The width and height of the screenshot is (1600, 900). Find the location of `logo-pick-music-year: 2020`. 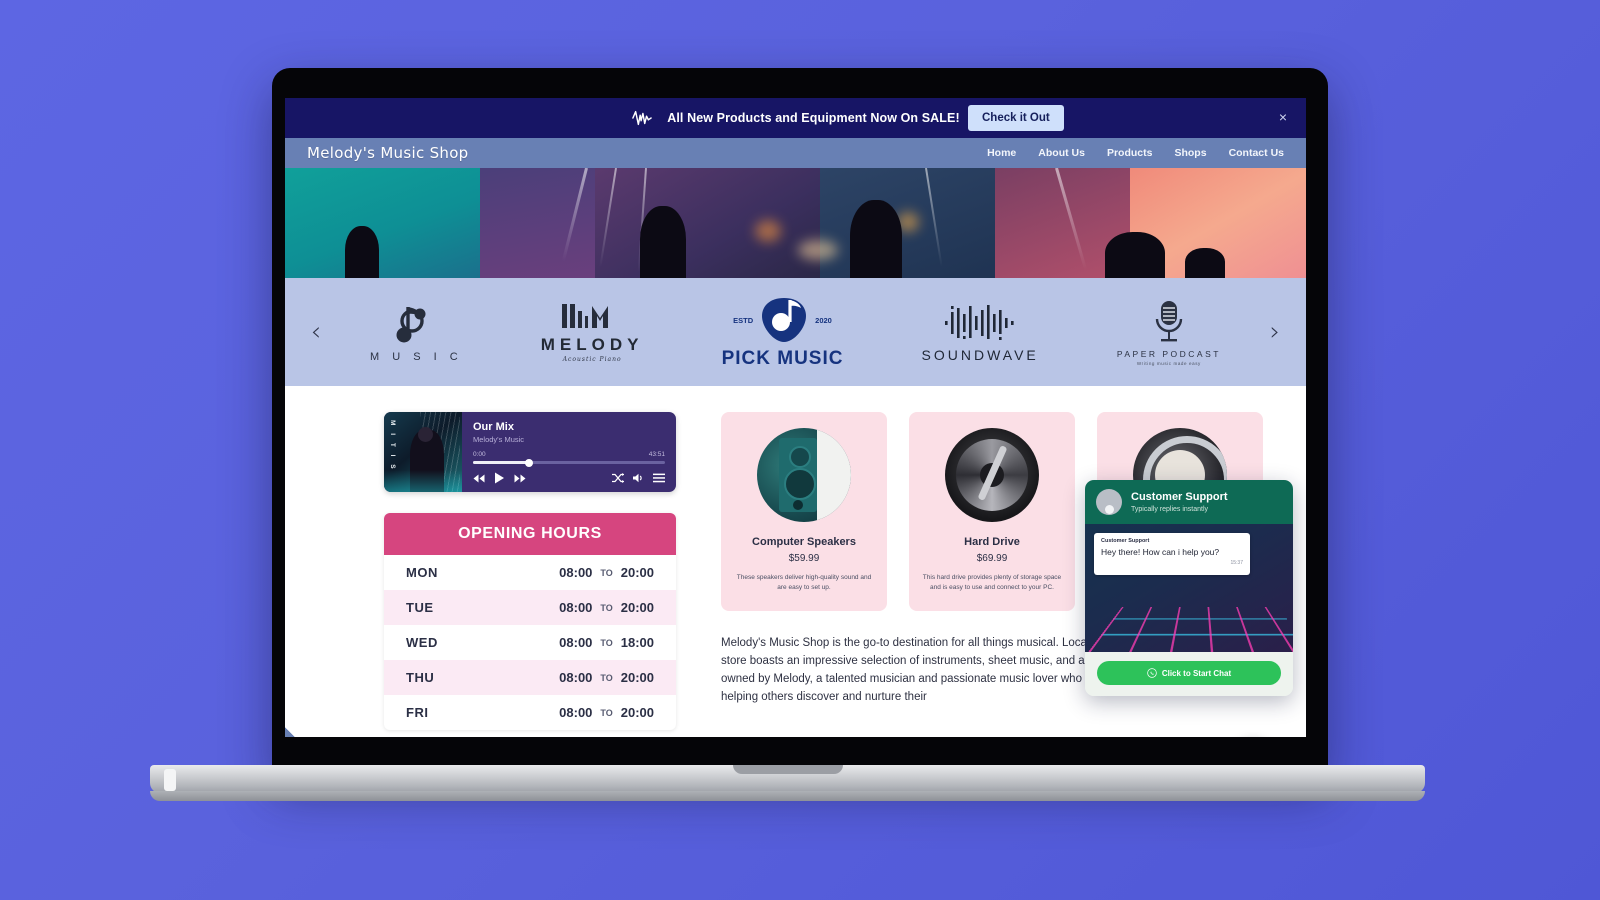

logo-pick-music-year: 2020 is located at coordinates (823, 320).